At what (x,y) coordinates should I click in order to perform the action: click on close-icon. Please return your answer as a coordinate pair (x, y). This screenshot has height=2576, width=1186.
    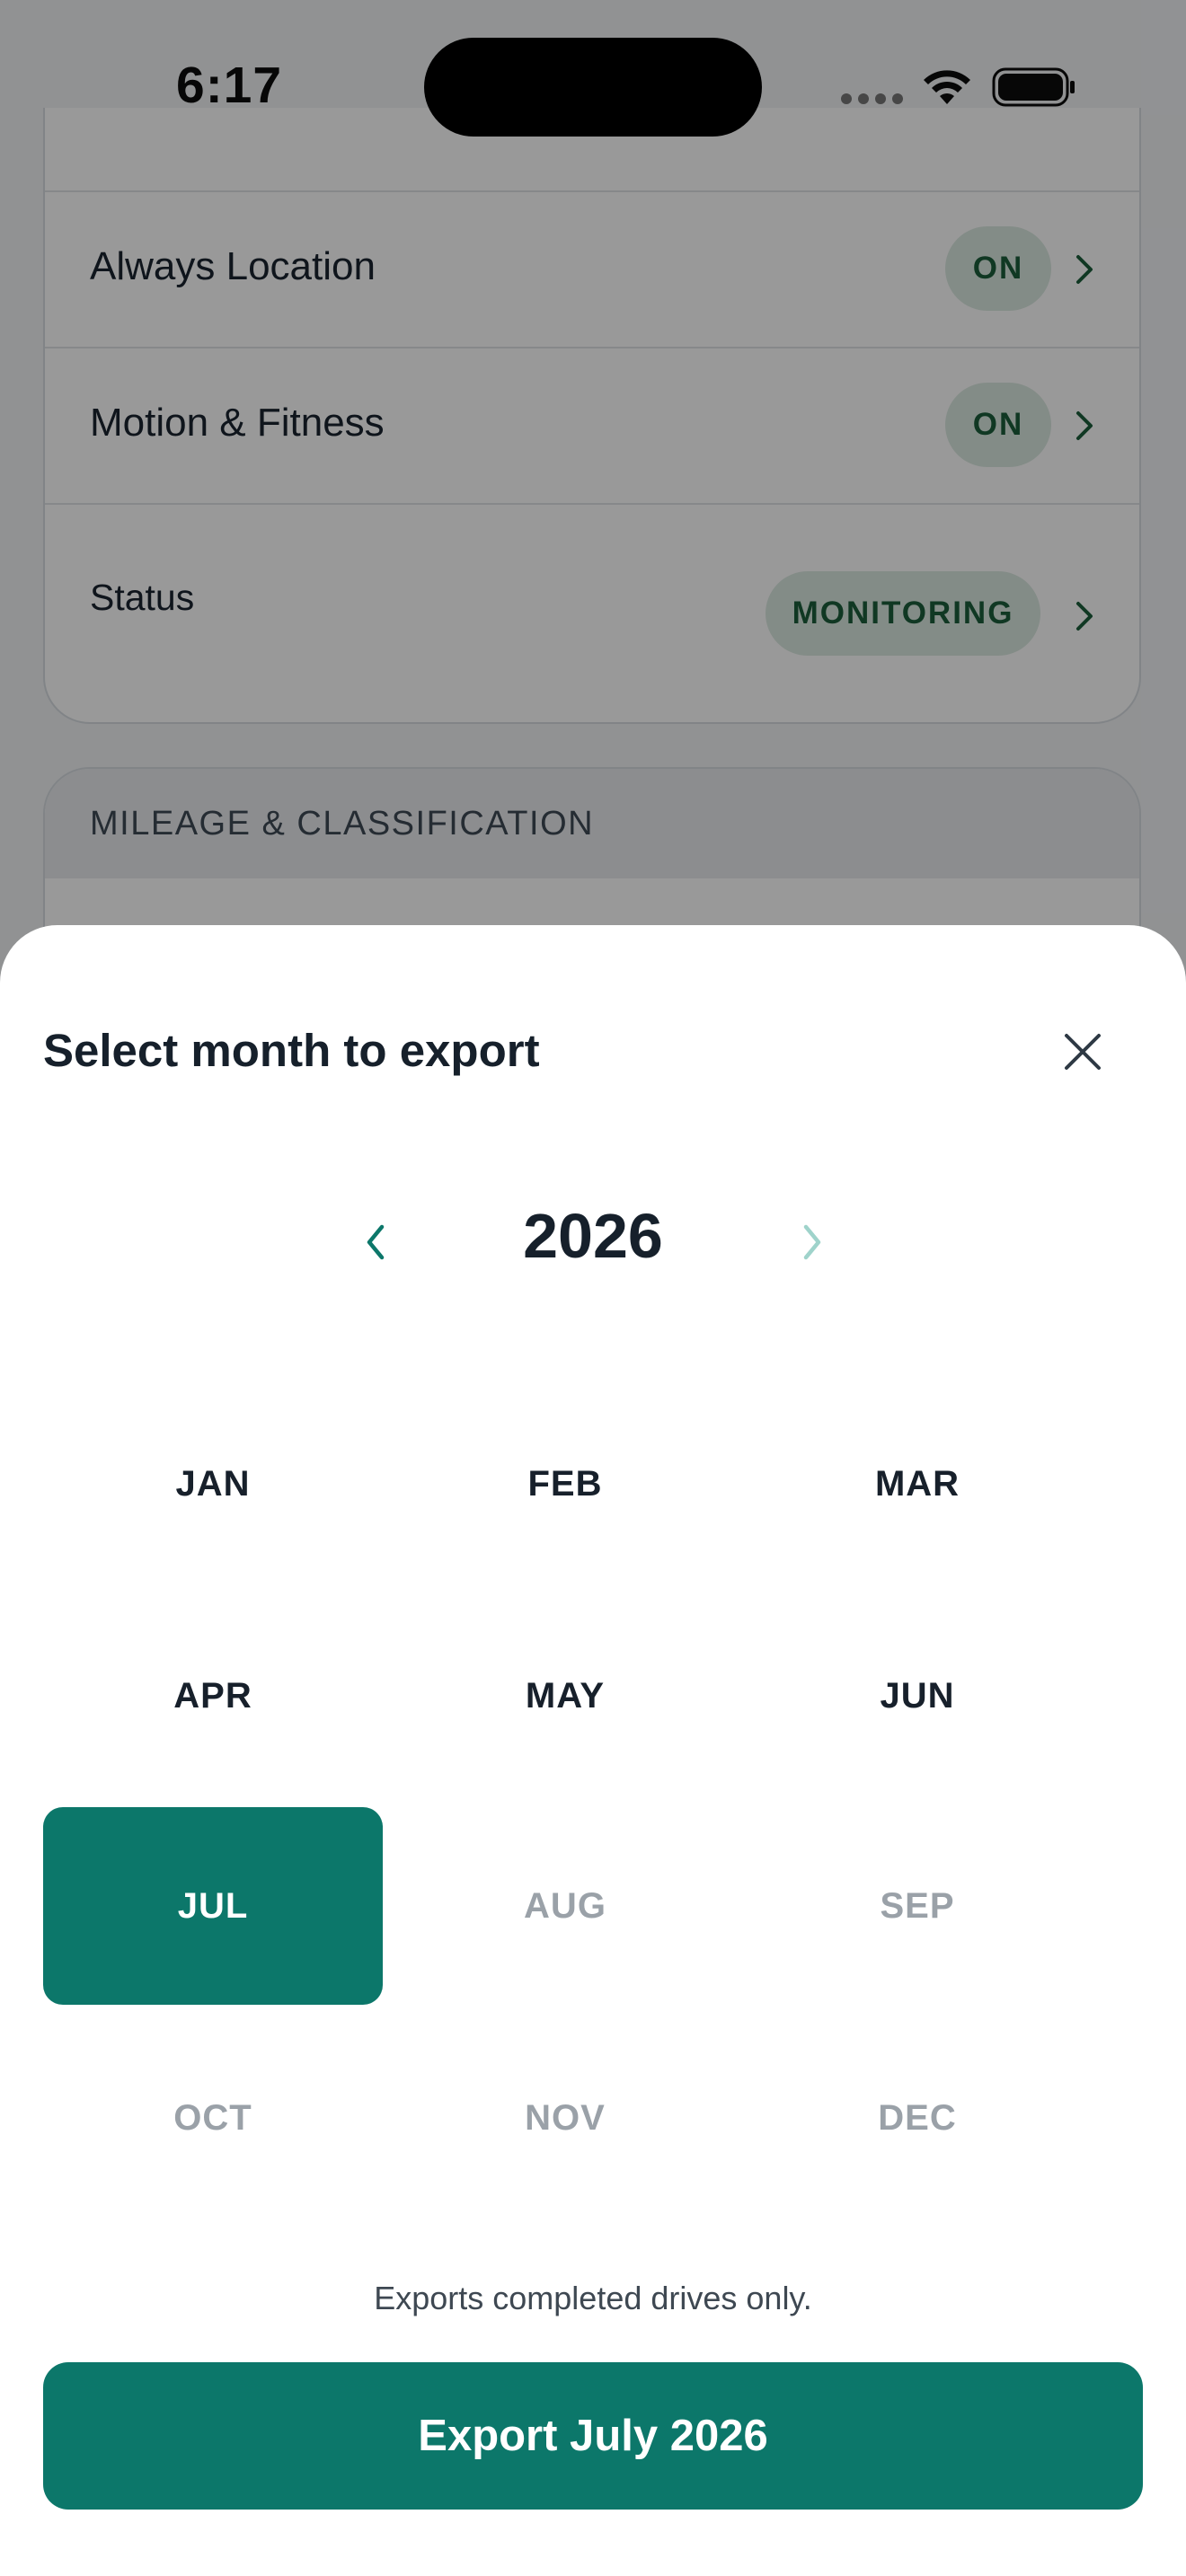
    Looking at the image, I should click on (1083, 1052).